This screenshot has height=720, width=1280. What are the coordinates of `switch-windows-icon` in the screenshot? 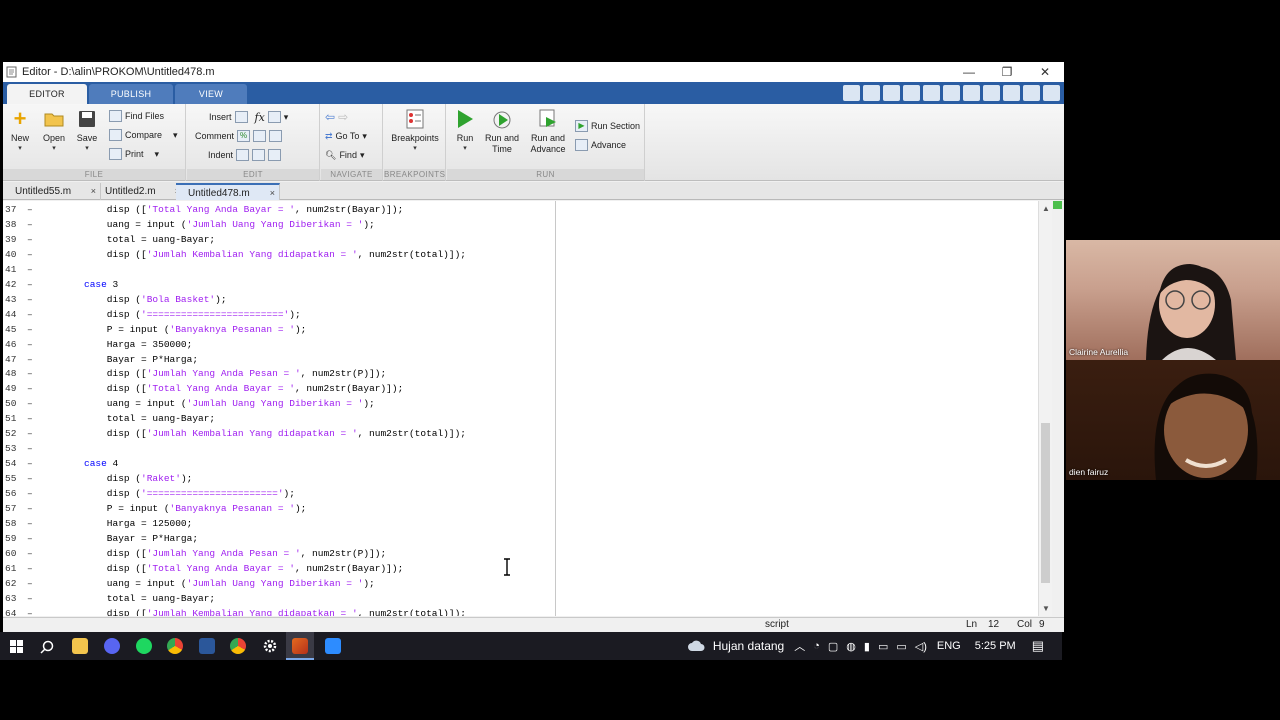 It's located at (991, 93).